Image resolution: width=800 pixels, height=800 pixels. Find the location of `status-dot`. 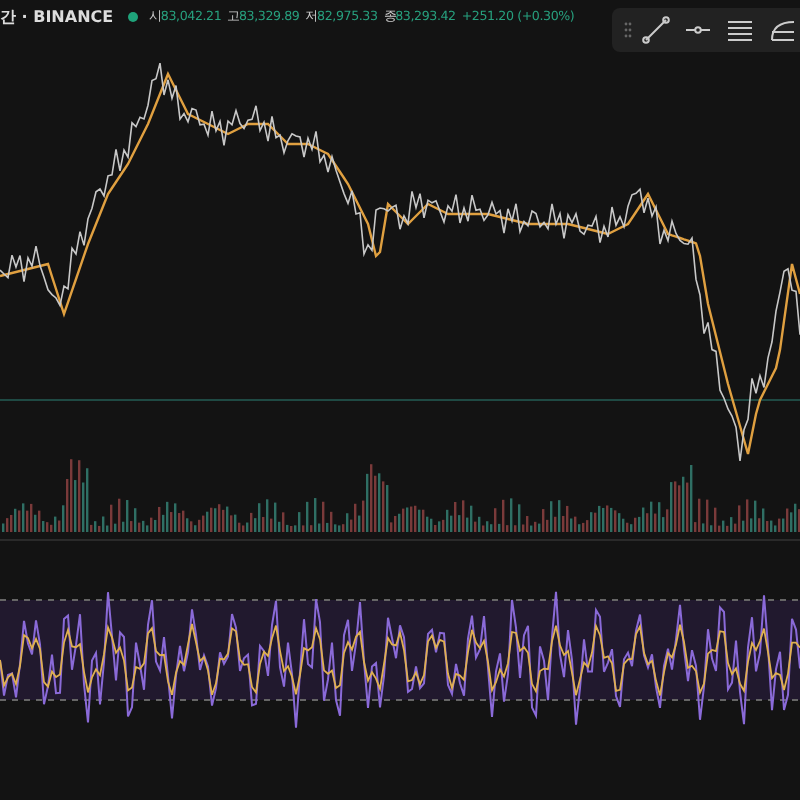

status-dot is located at coordinates (132, 17).